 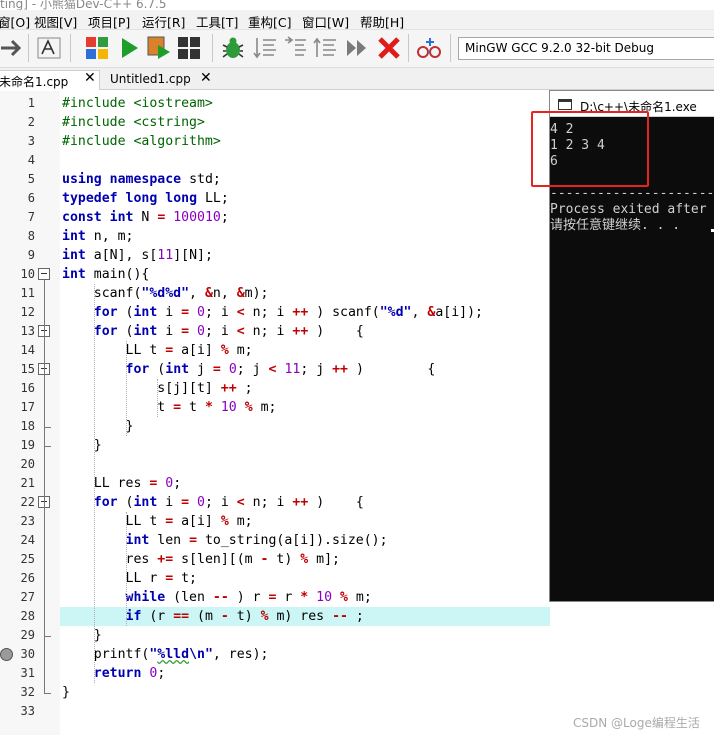 I want to click on menu-help: 帮助[H], so click(x=382, y=21).